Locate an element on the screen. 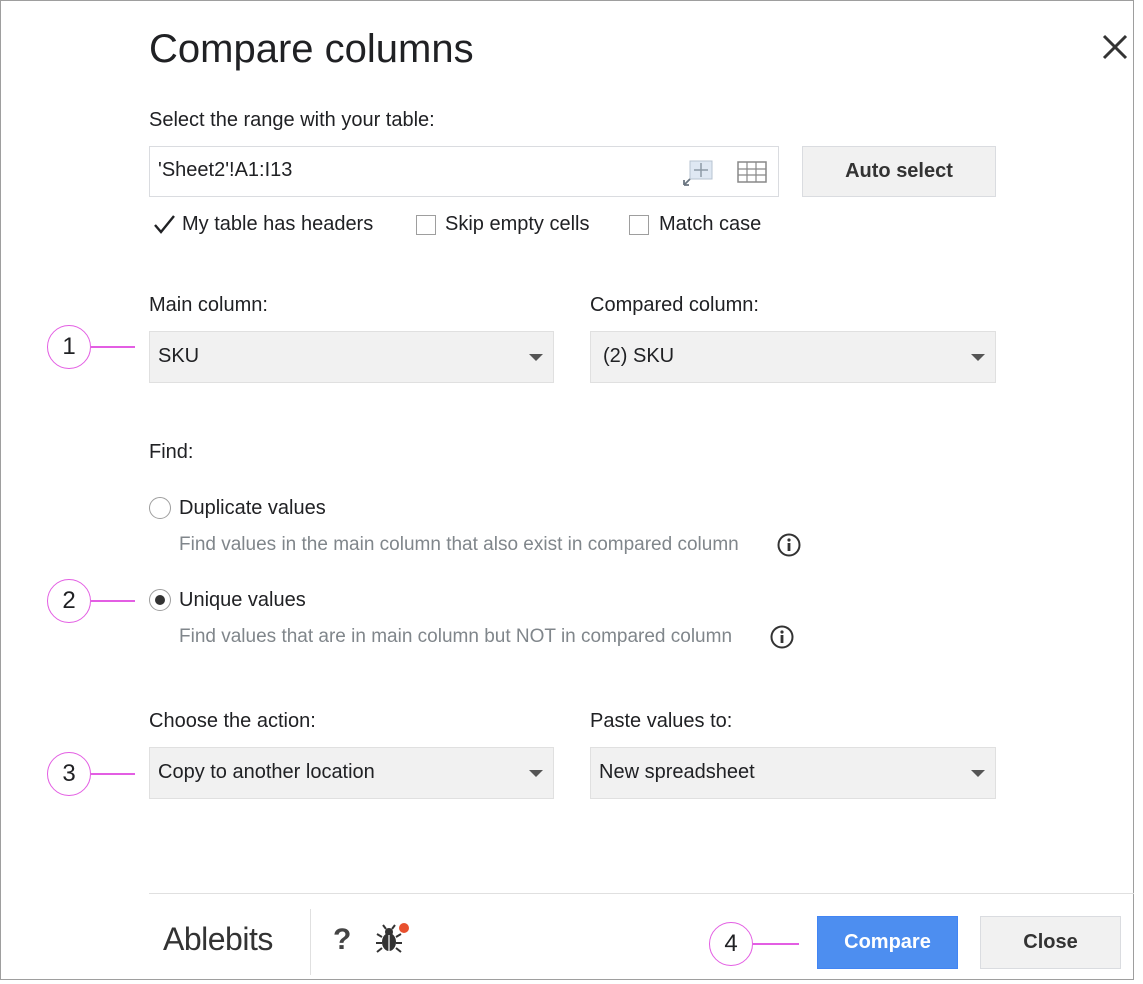  callout-2-line is located at coordinates (113, 601).